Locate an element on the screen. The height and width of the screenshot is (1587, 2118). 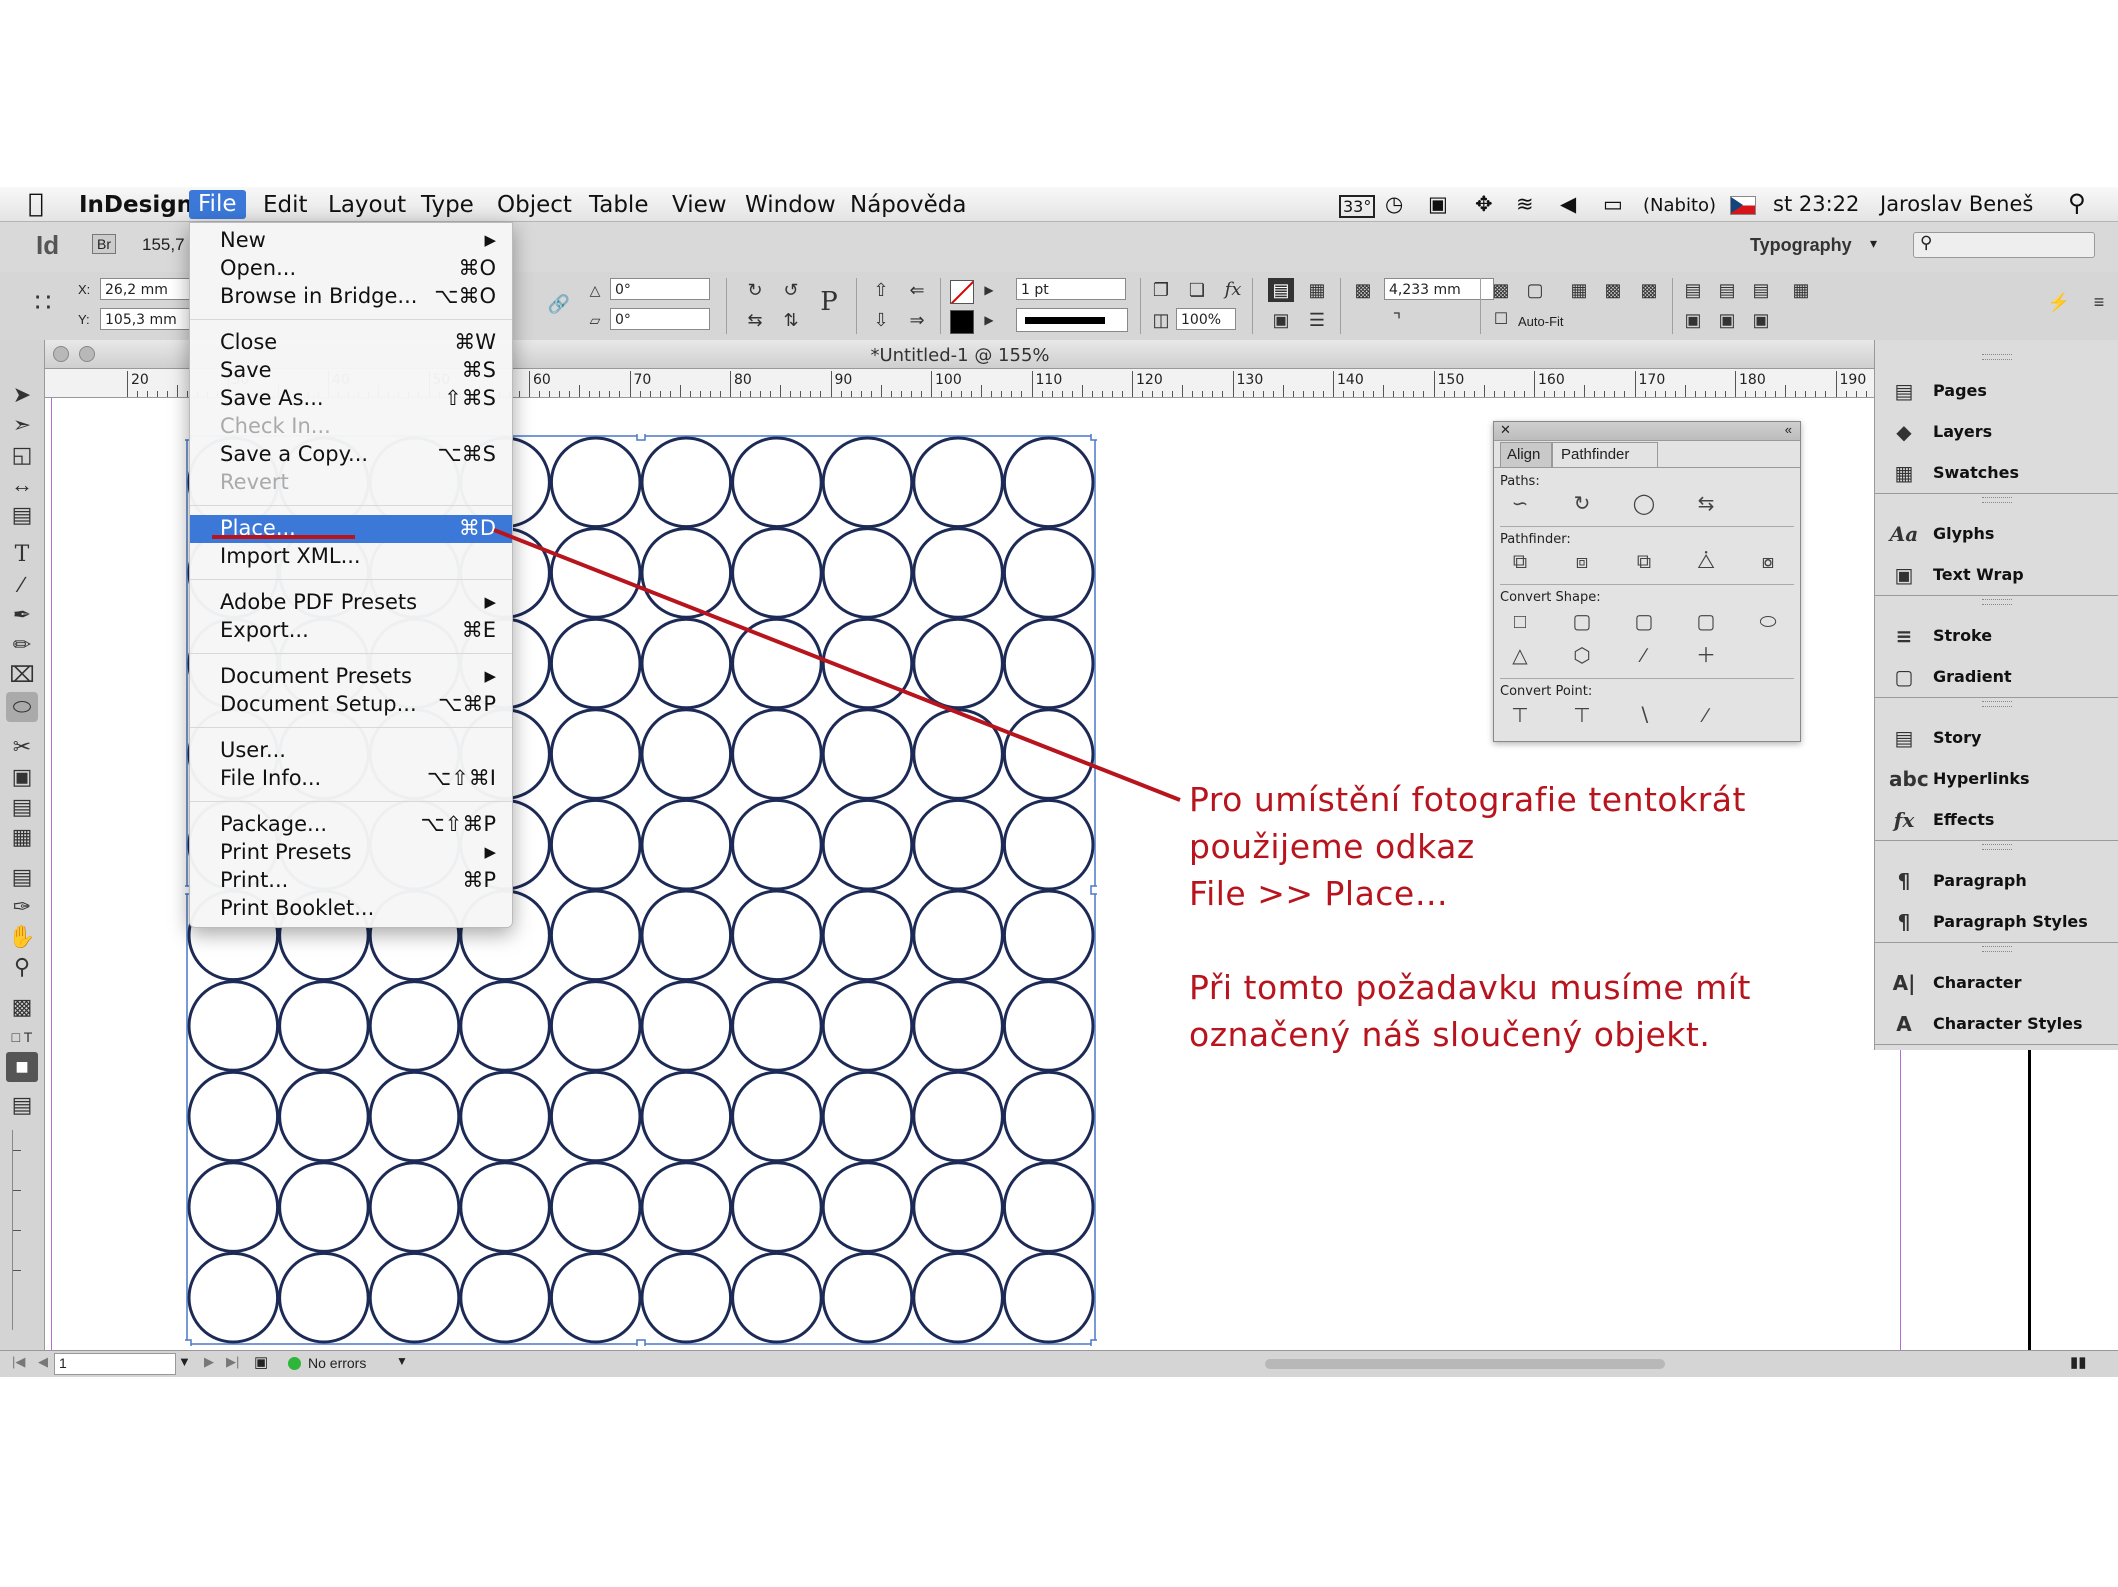
annotation-line-4: Při tomto požadavku musíme mít is located at coordinates (1470, 987).